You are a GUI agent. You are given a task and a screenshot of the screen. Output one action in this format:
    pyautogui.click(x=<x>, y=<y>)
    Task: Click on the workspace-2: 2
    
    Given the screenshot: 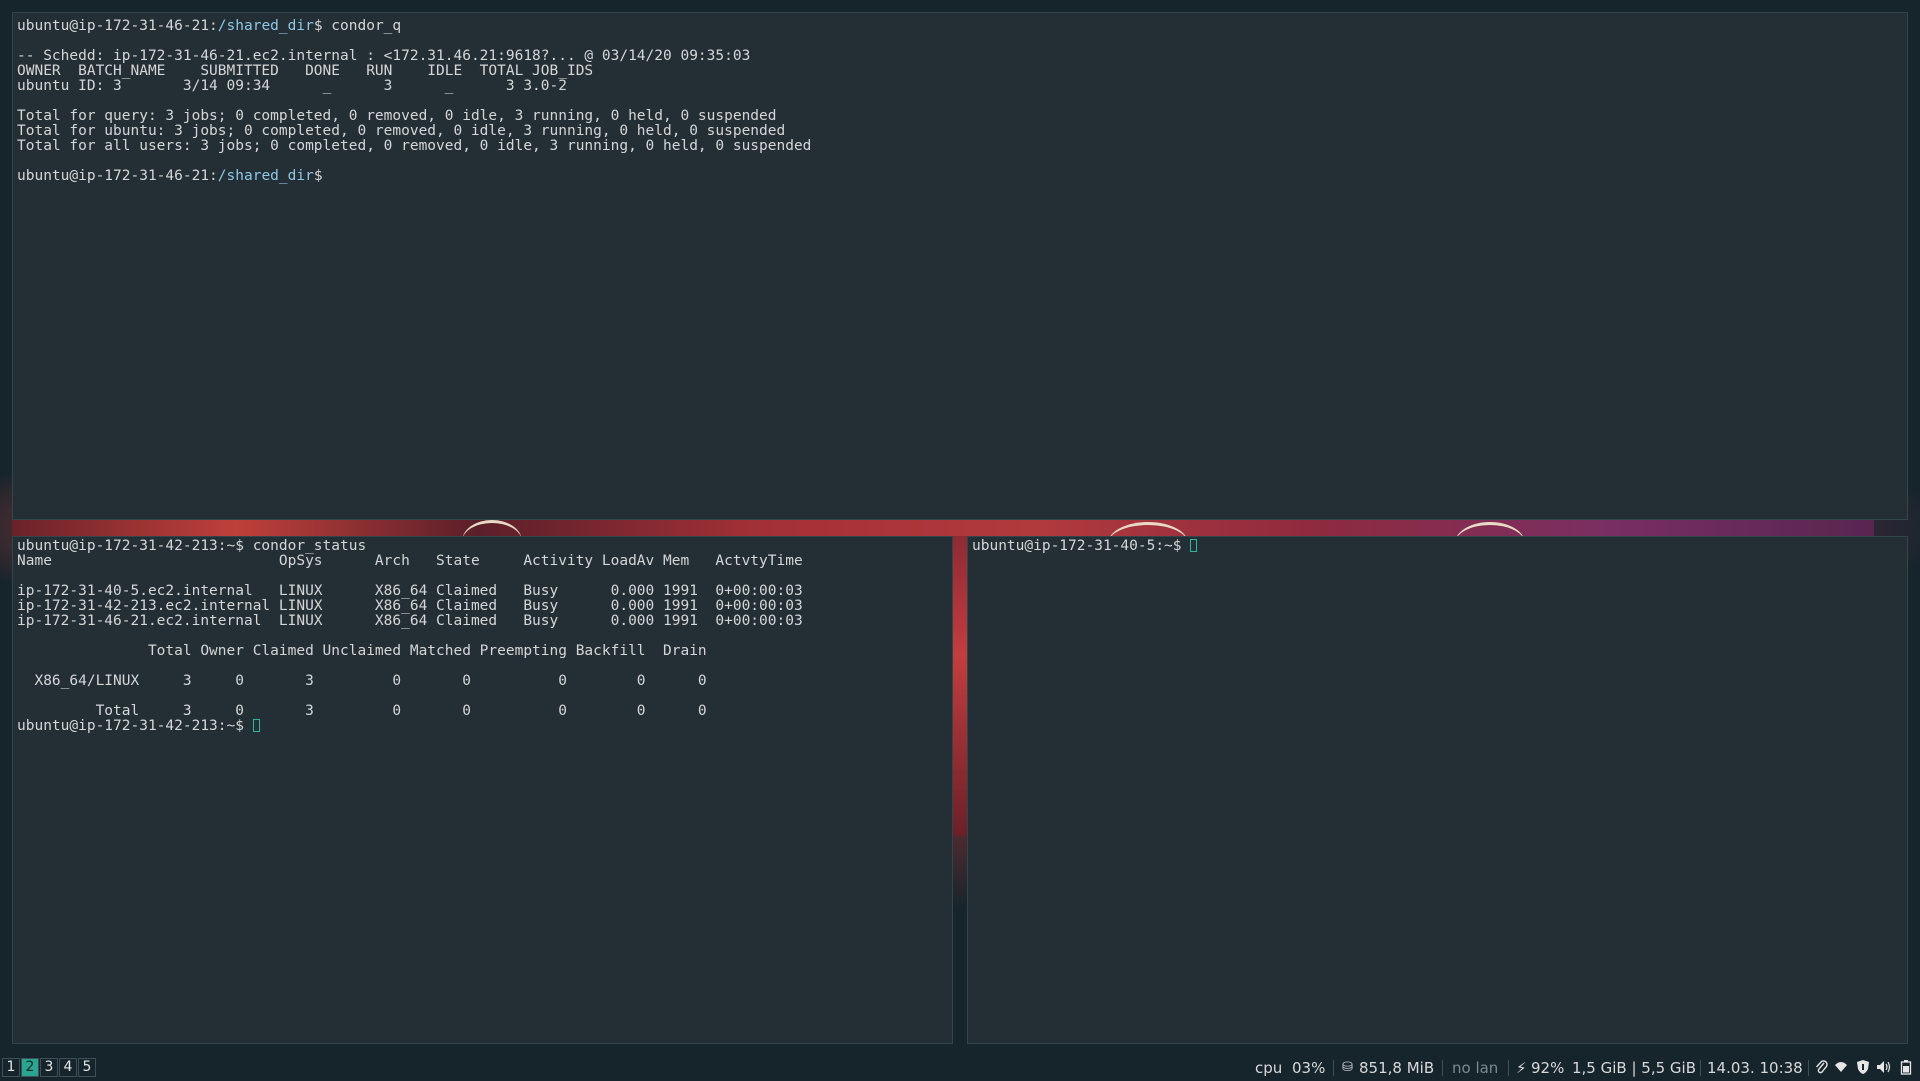 What is the action you would take?
    pyautogui.click(x=30, y=1067)
    